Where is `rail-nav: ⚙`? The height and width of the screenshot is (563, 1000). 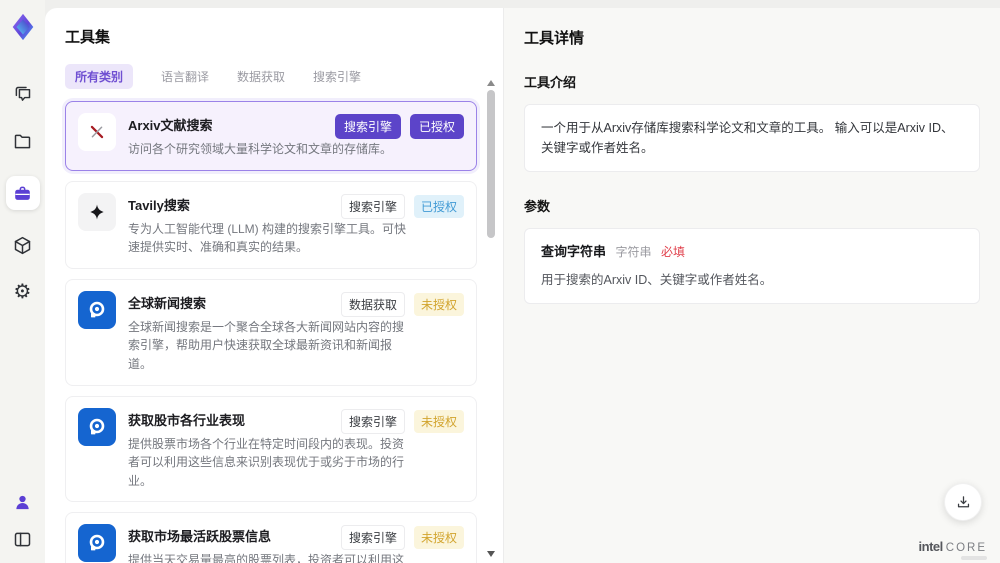
rail-nav: ⚙ is located at coordinates (22, 193).